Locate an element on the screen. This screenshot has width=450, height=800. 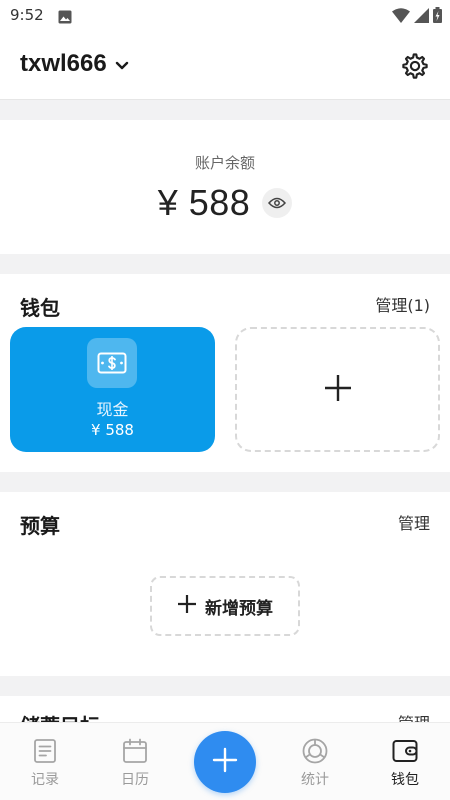
eye-icon is located at coordinates (277, 203).